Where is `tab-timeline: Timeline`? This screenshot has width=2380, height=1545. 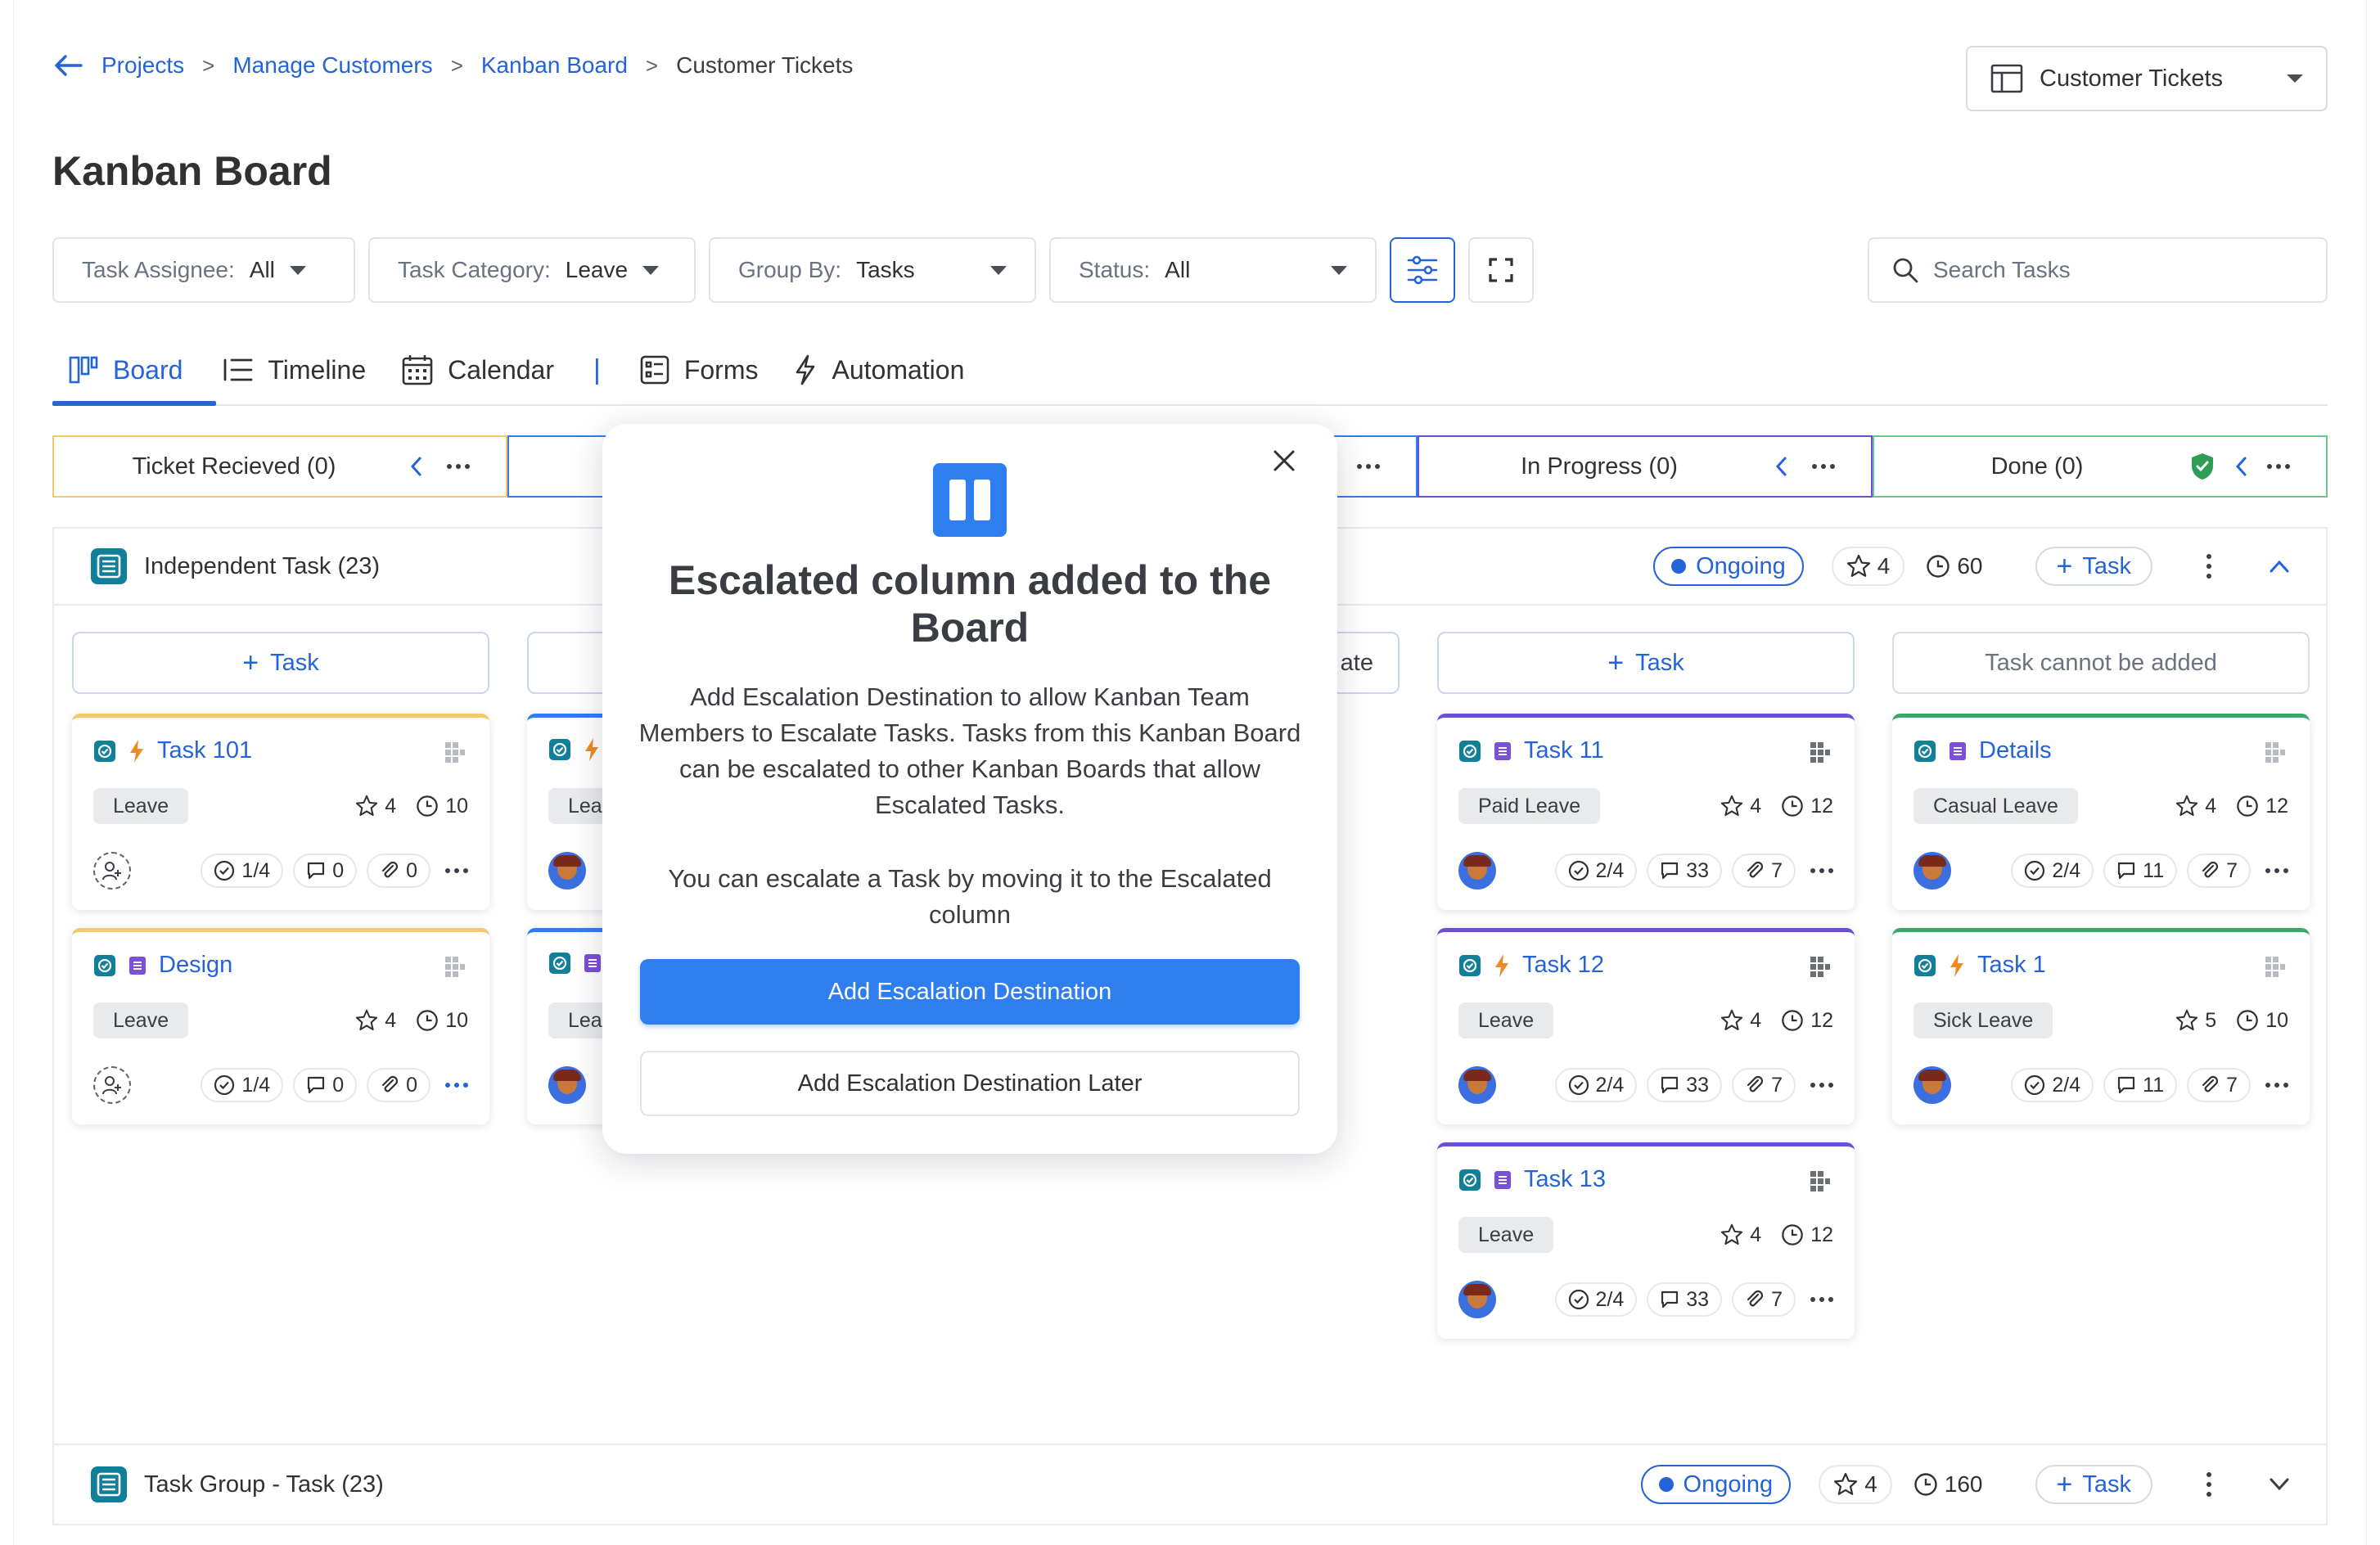 tab-timeline: Timeline is located at coordinates (294, 370).